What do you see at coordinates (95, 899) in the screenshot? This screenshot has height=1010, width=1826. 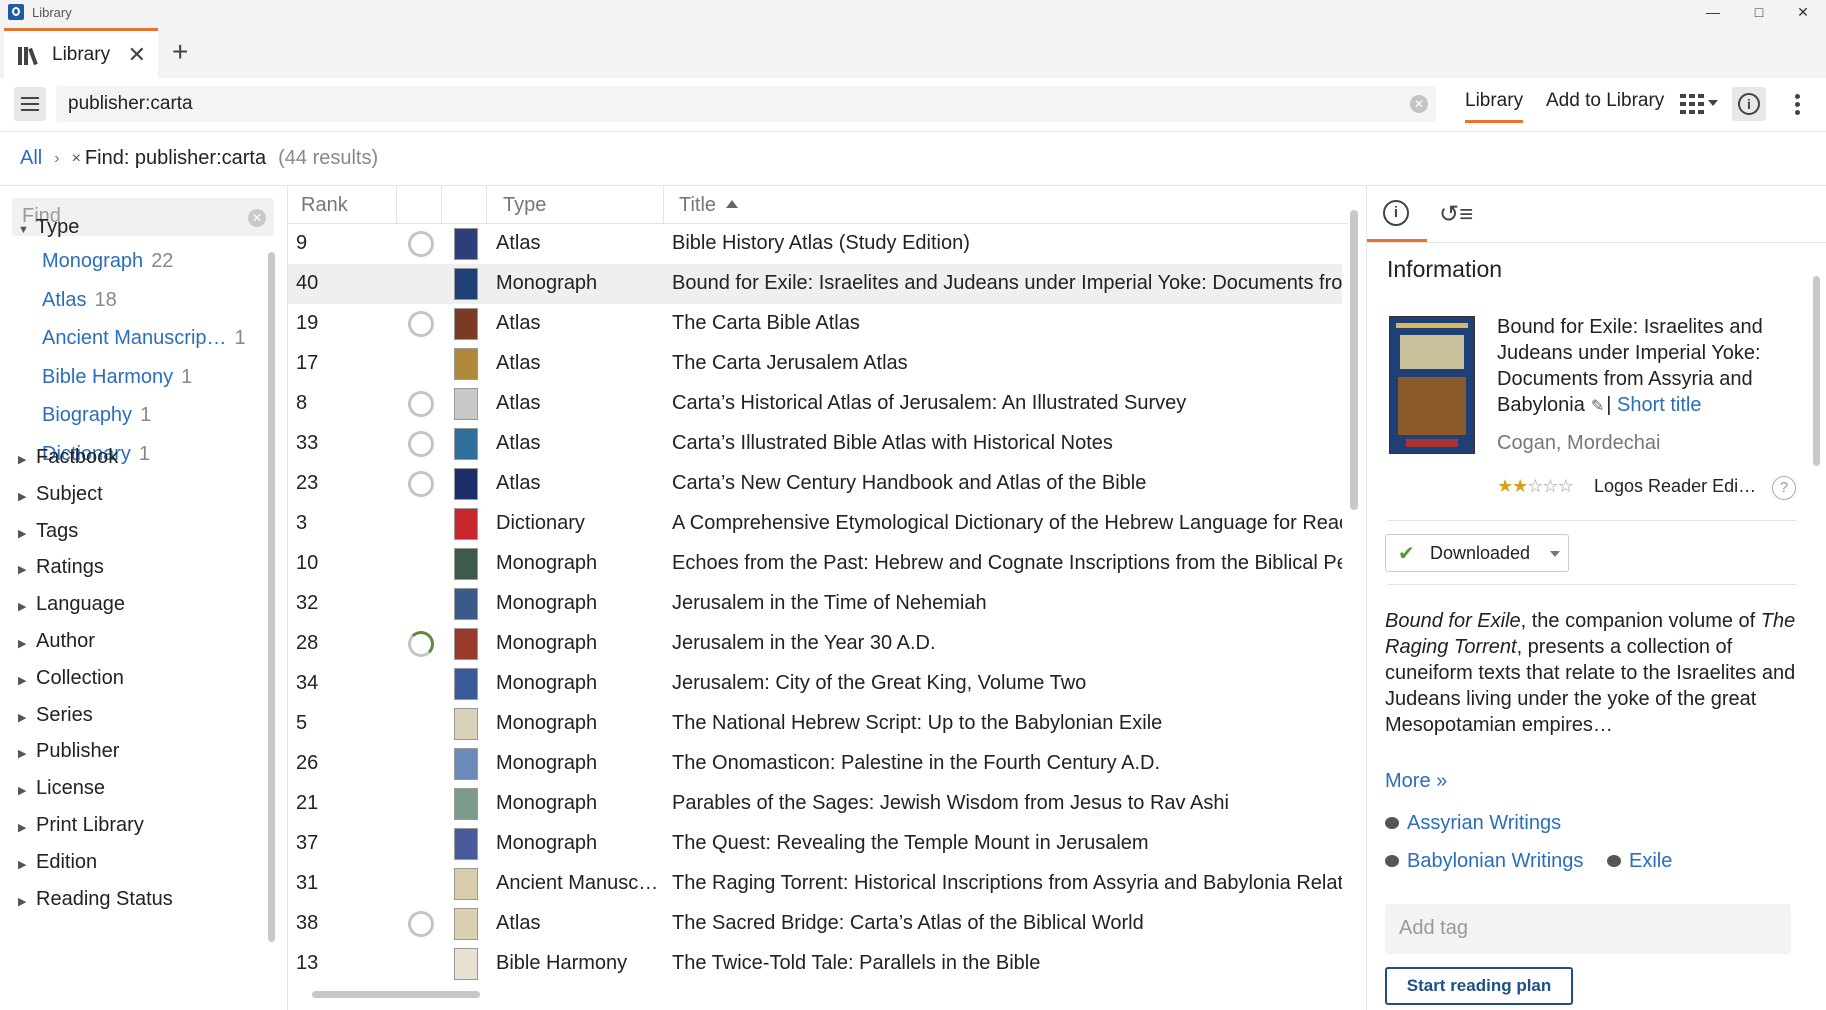 I see `facet-reading-status: ▶ Reading Status` at bounding box center [95, 899].